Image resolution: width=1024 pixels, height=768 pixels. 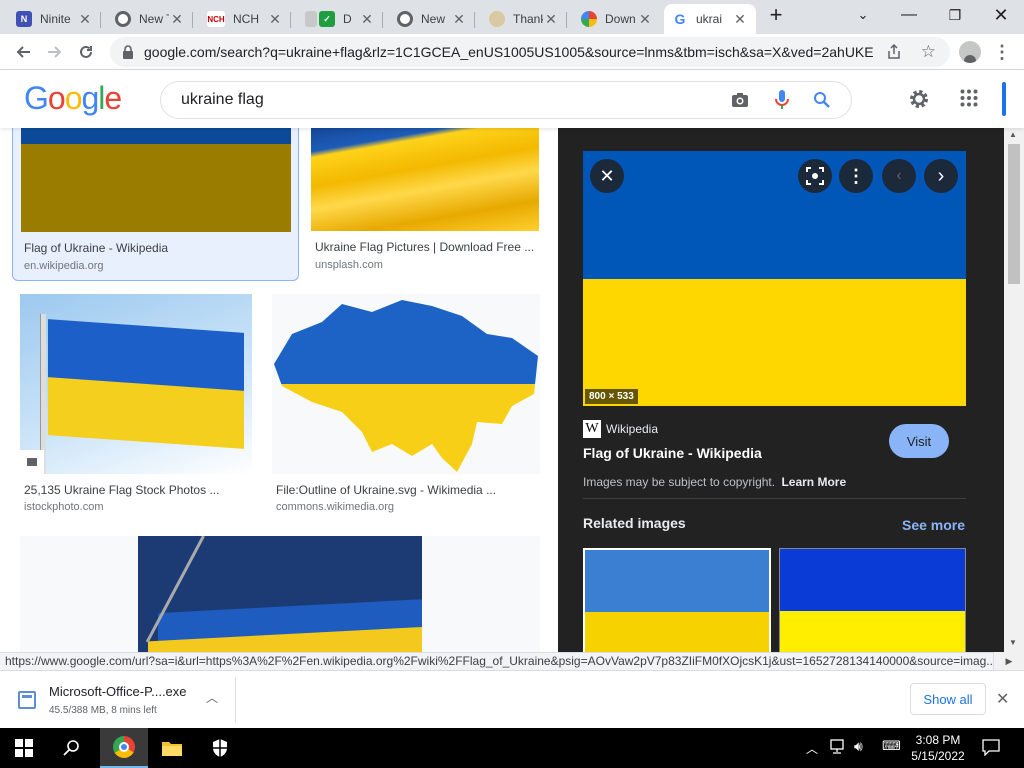 I want to click on camera-search-icon, so click(x=740, y=102).